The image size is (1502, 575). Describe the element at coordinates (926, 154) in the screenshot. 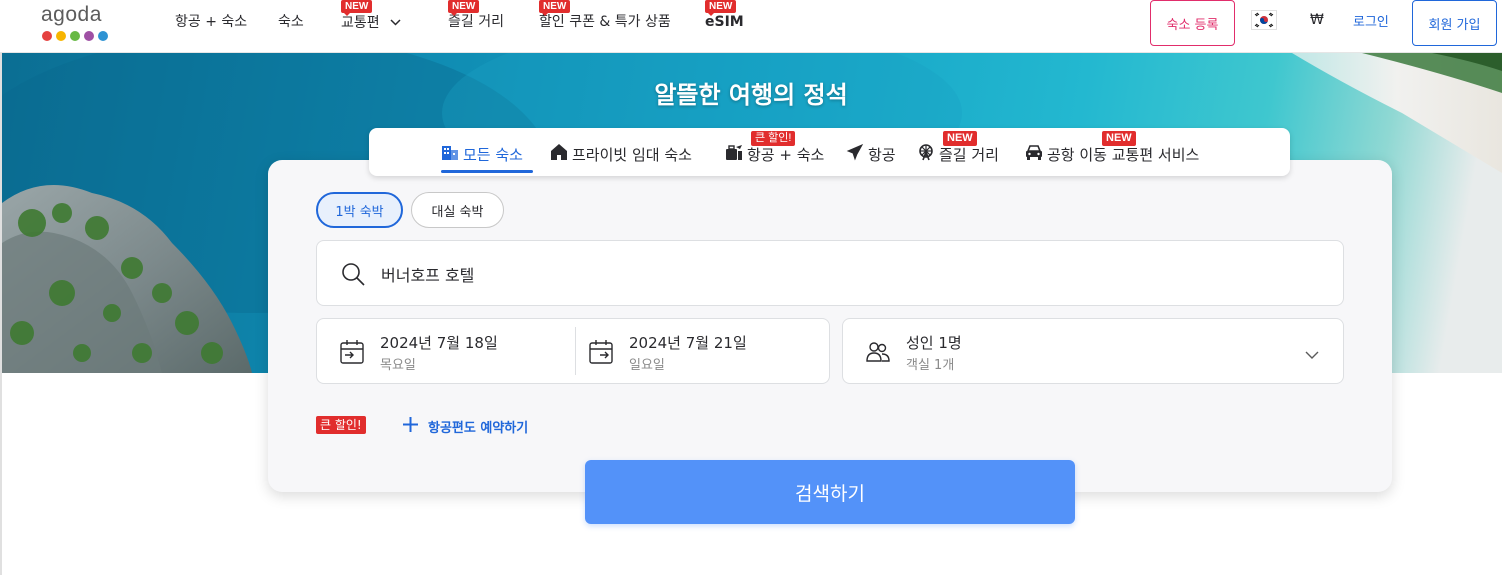

I see `ferris-wheel-icon` at that location.